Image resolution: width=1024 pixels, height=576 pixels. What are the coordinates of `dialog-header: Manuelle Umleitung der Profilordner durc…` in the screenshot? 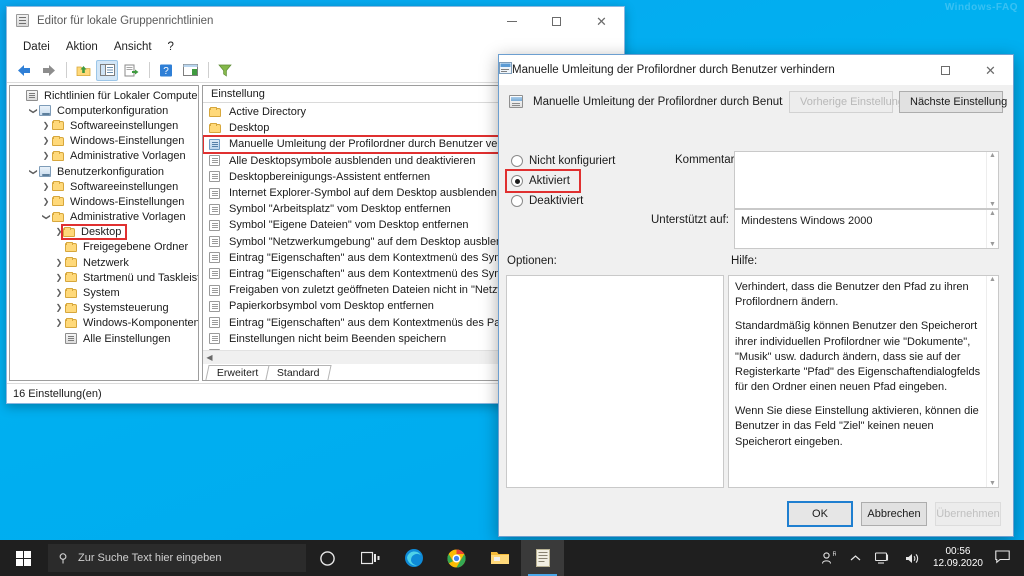 It's located at (756, 99).